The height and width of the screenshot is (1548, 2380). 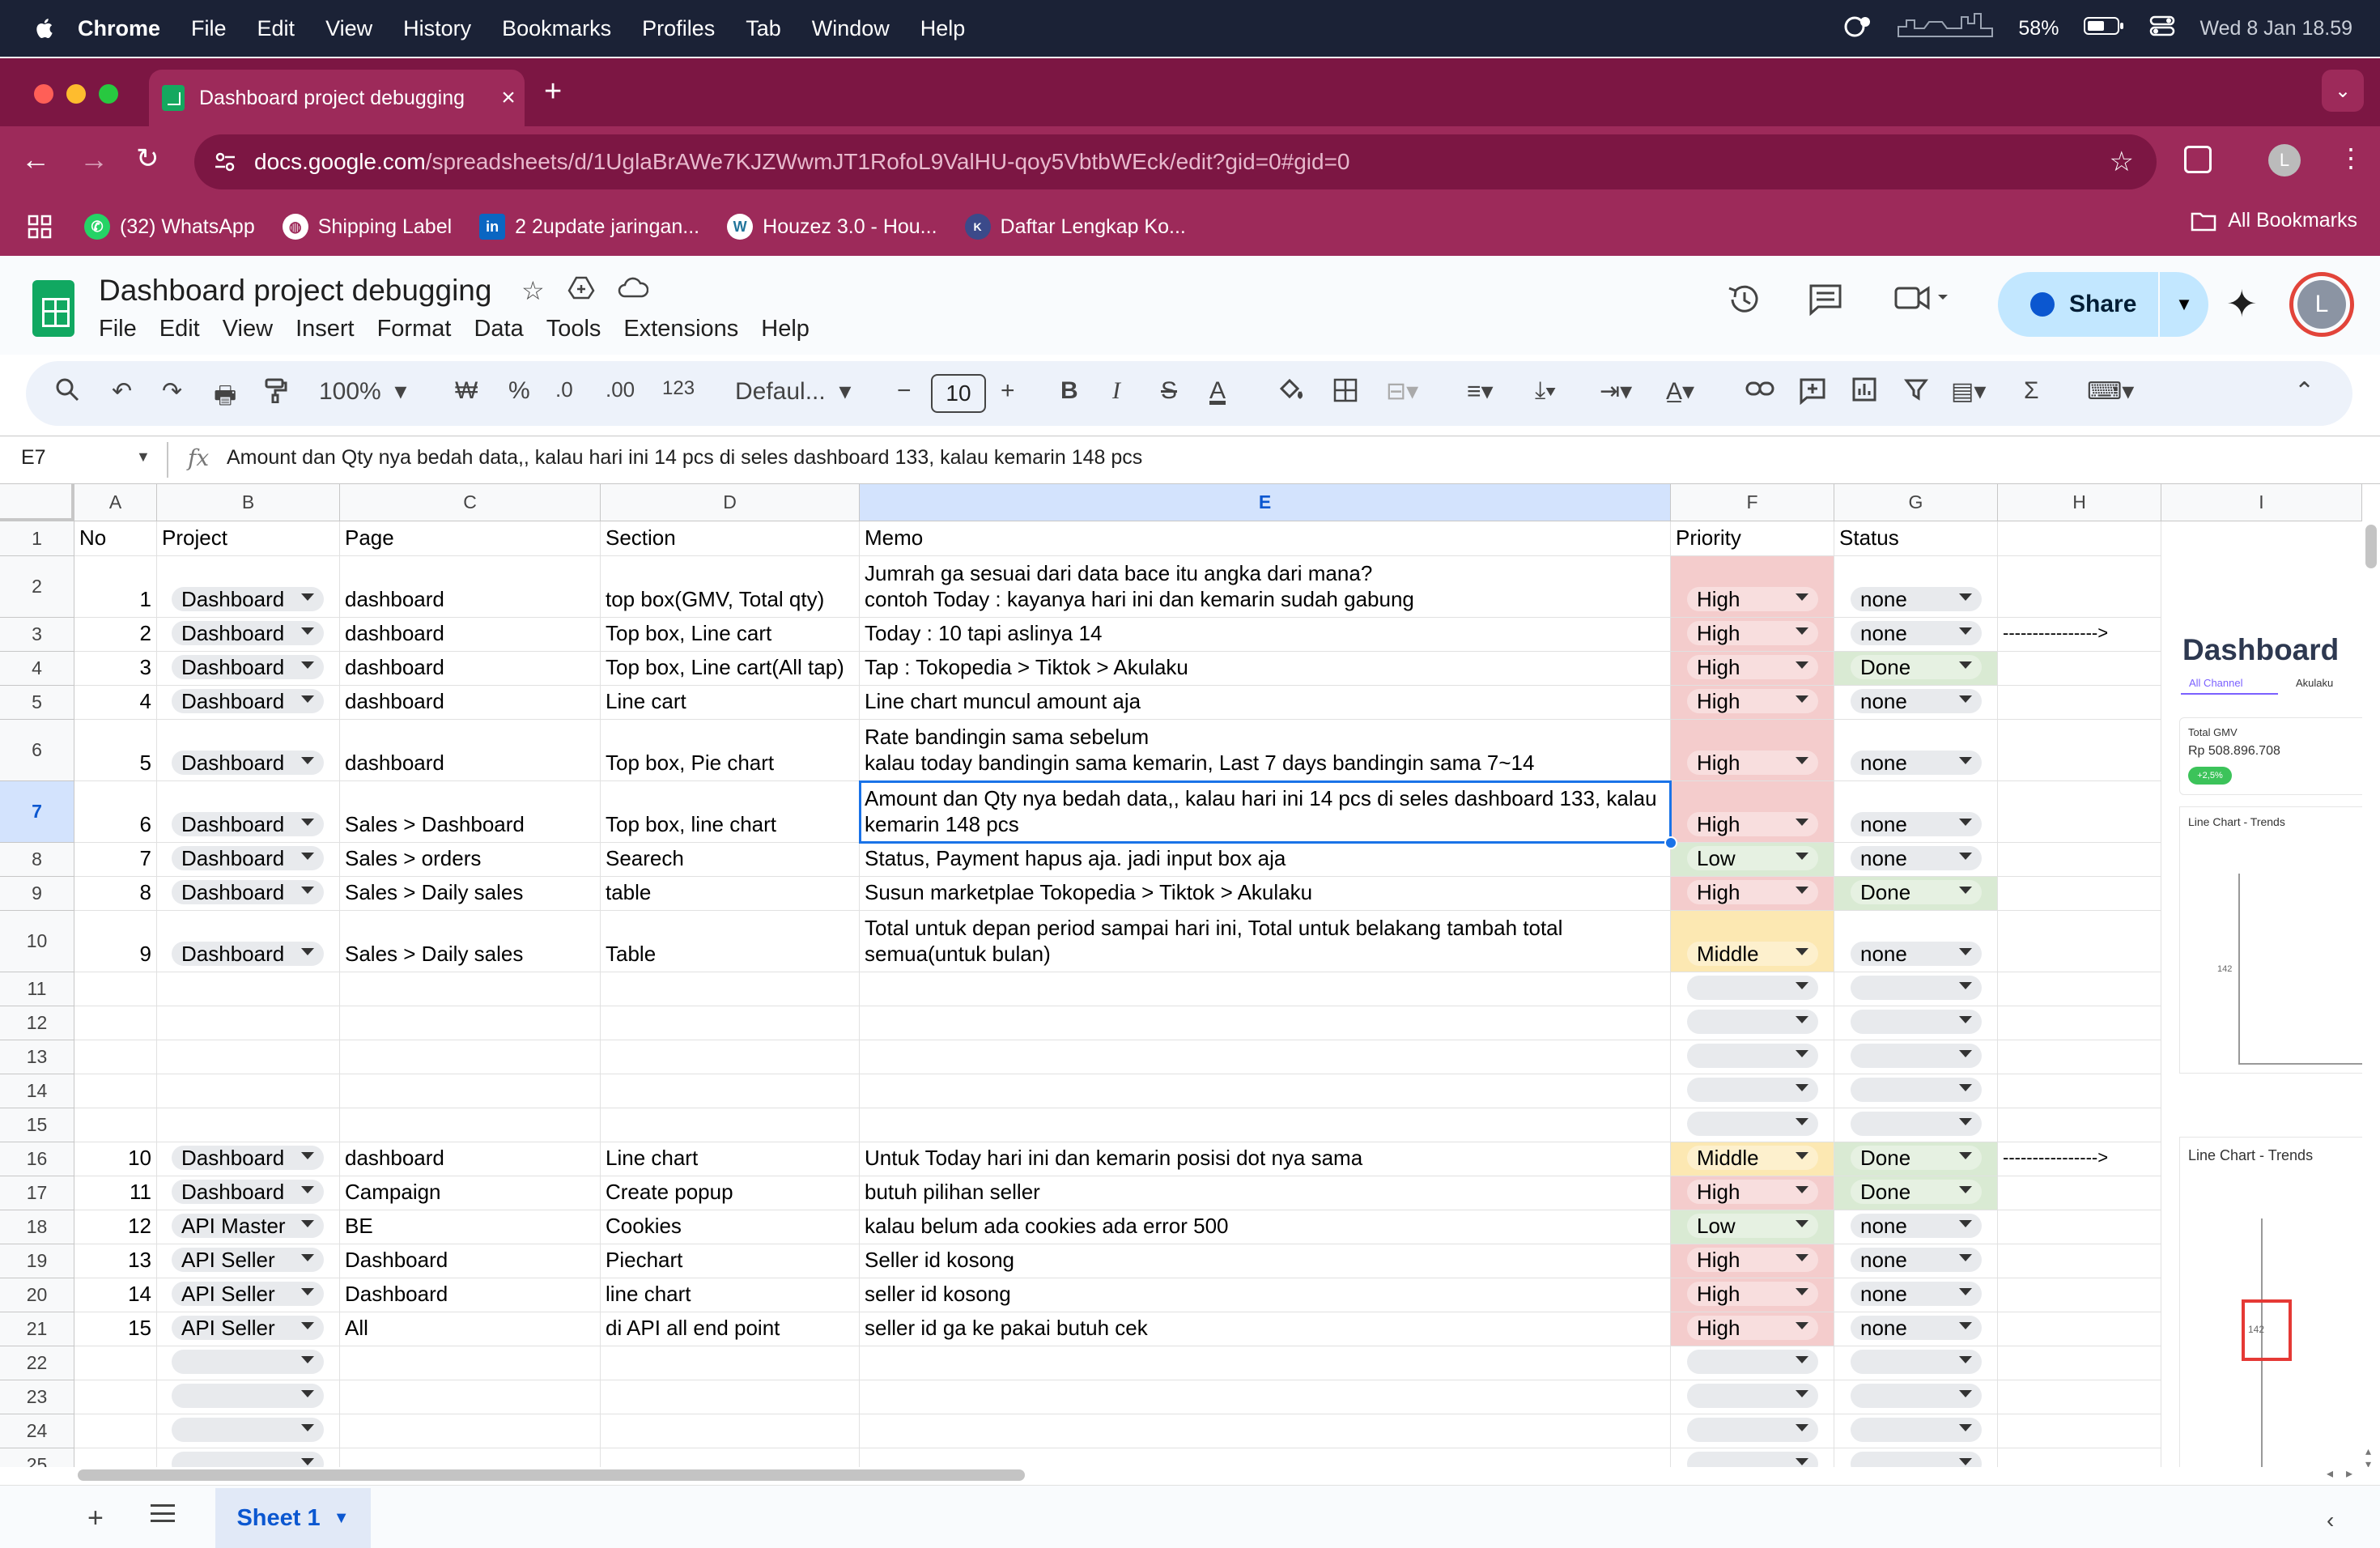 What do you see at coordinates (730, 1295) in the screenshot?
I see `cell-section: line chart` at bounding box center [730, 1295].